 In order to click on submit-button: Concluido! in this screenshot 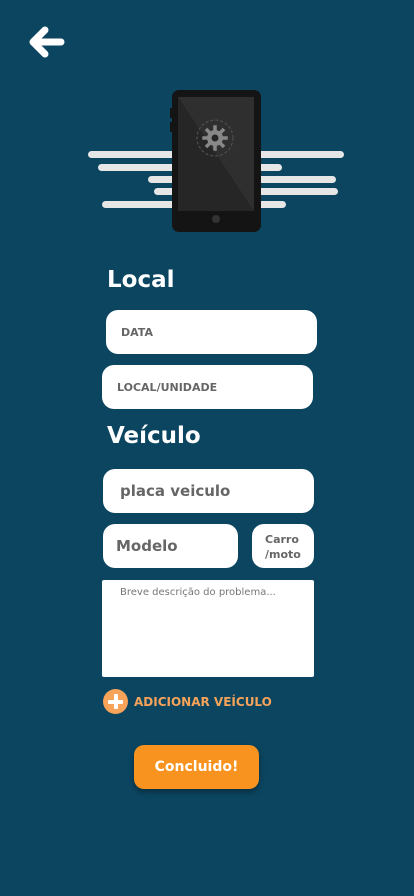, I will do `click(196, 767)`.